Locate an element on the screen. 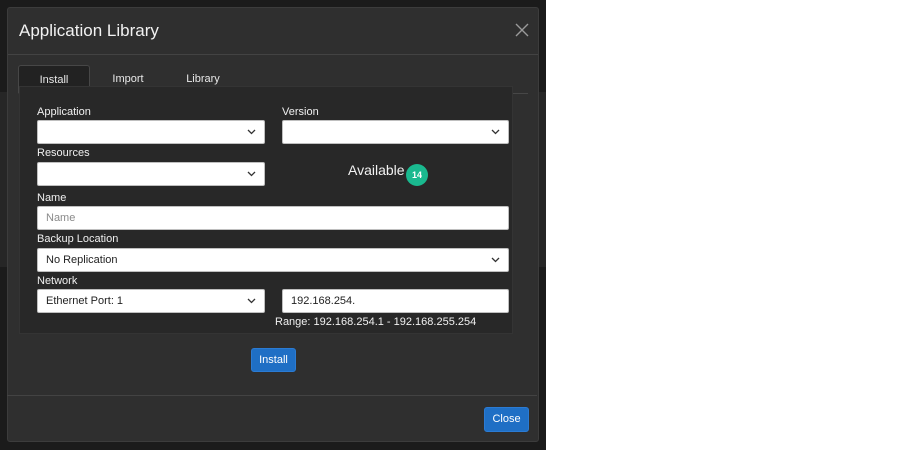  resources-label: Resources is located at coordinates (63, 153).